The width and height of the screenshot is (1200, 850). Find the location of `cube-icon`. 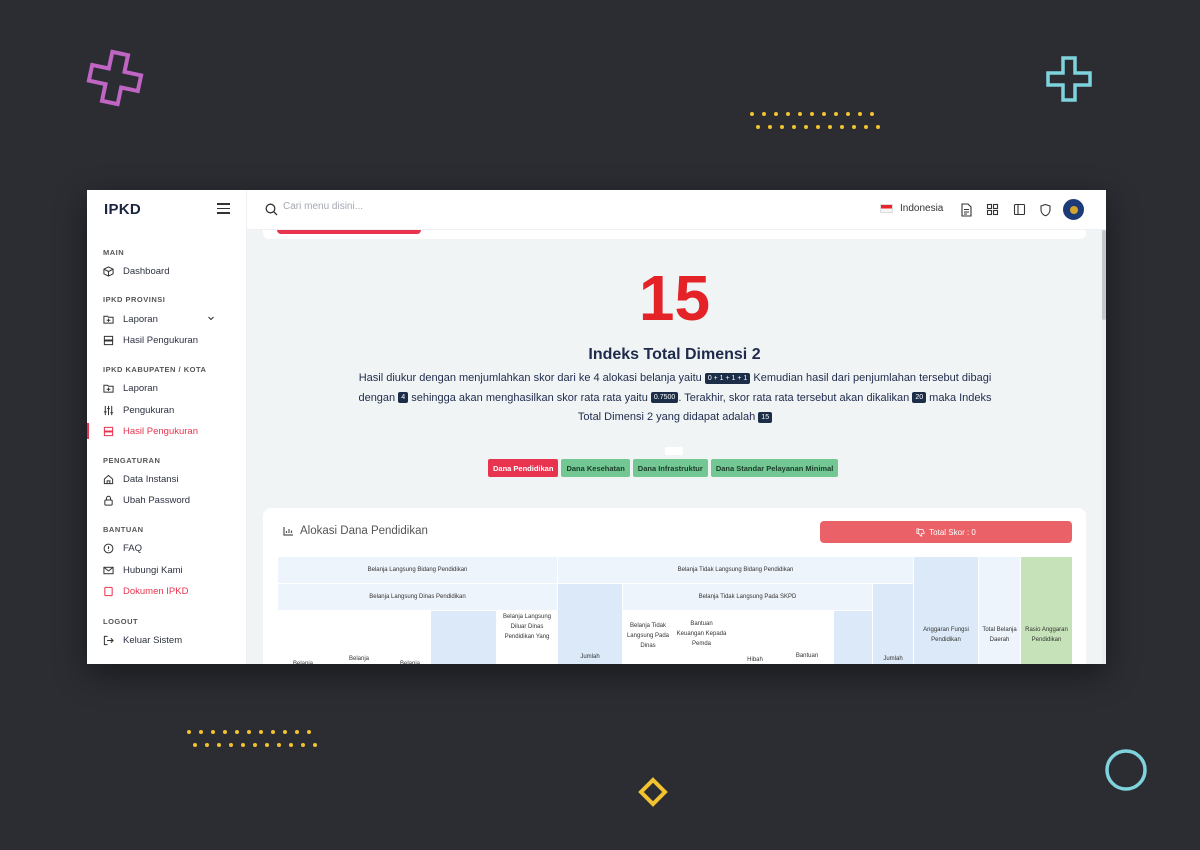

cube-icon is located at coordinates (108, 271).